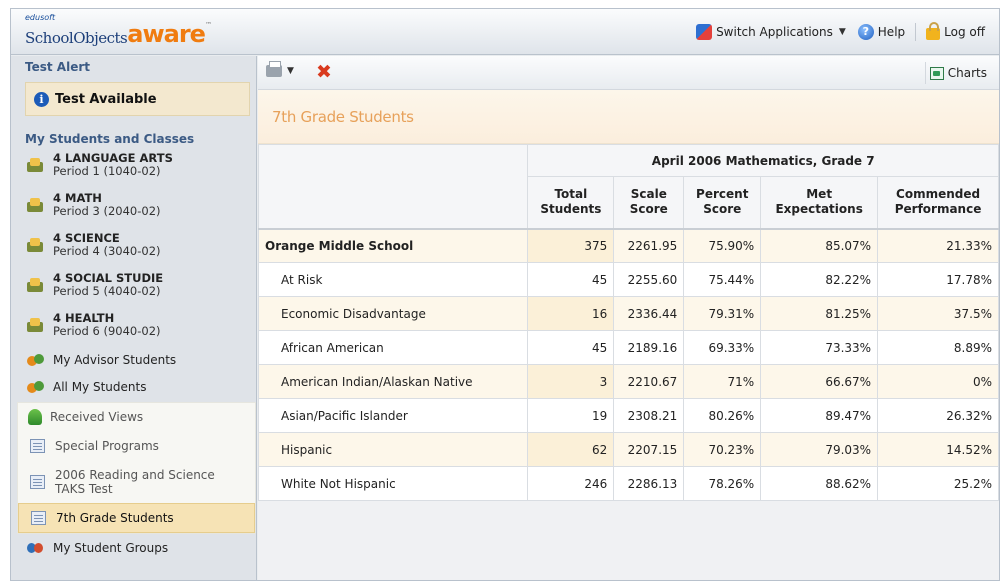 The width and height of the screenshot is (1000, 581). I want to click on class-period: Period 1 (1040-02), so click(107, 171).